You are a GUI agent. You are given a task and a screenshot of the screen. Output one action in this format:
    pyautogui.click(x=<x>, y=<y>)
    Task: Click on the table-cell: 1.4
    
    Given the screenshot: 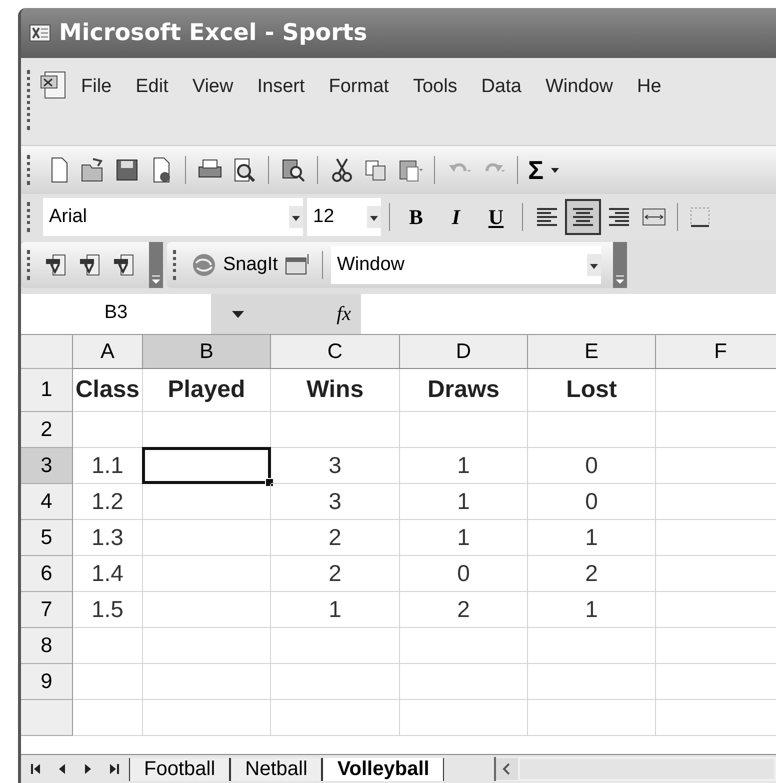 What is the action you would take?
    pyautogui.click(x=108, y=574)
    